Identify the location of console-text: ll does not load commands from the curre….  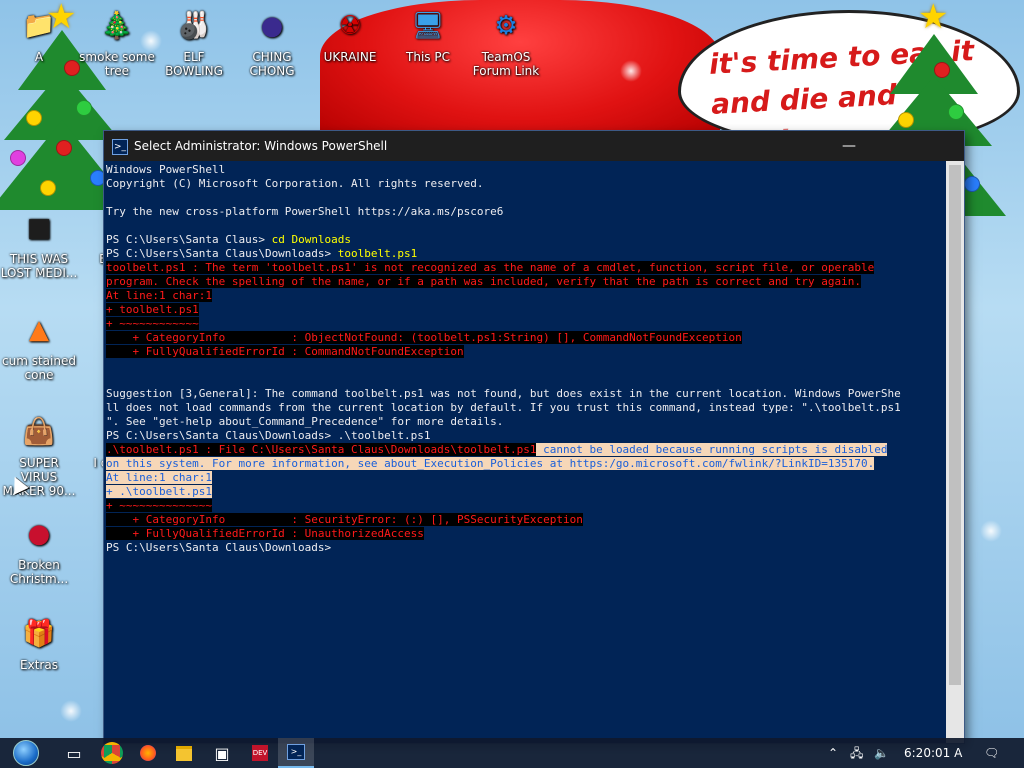
(503, 407).